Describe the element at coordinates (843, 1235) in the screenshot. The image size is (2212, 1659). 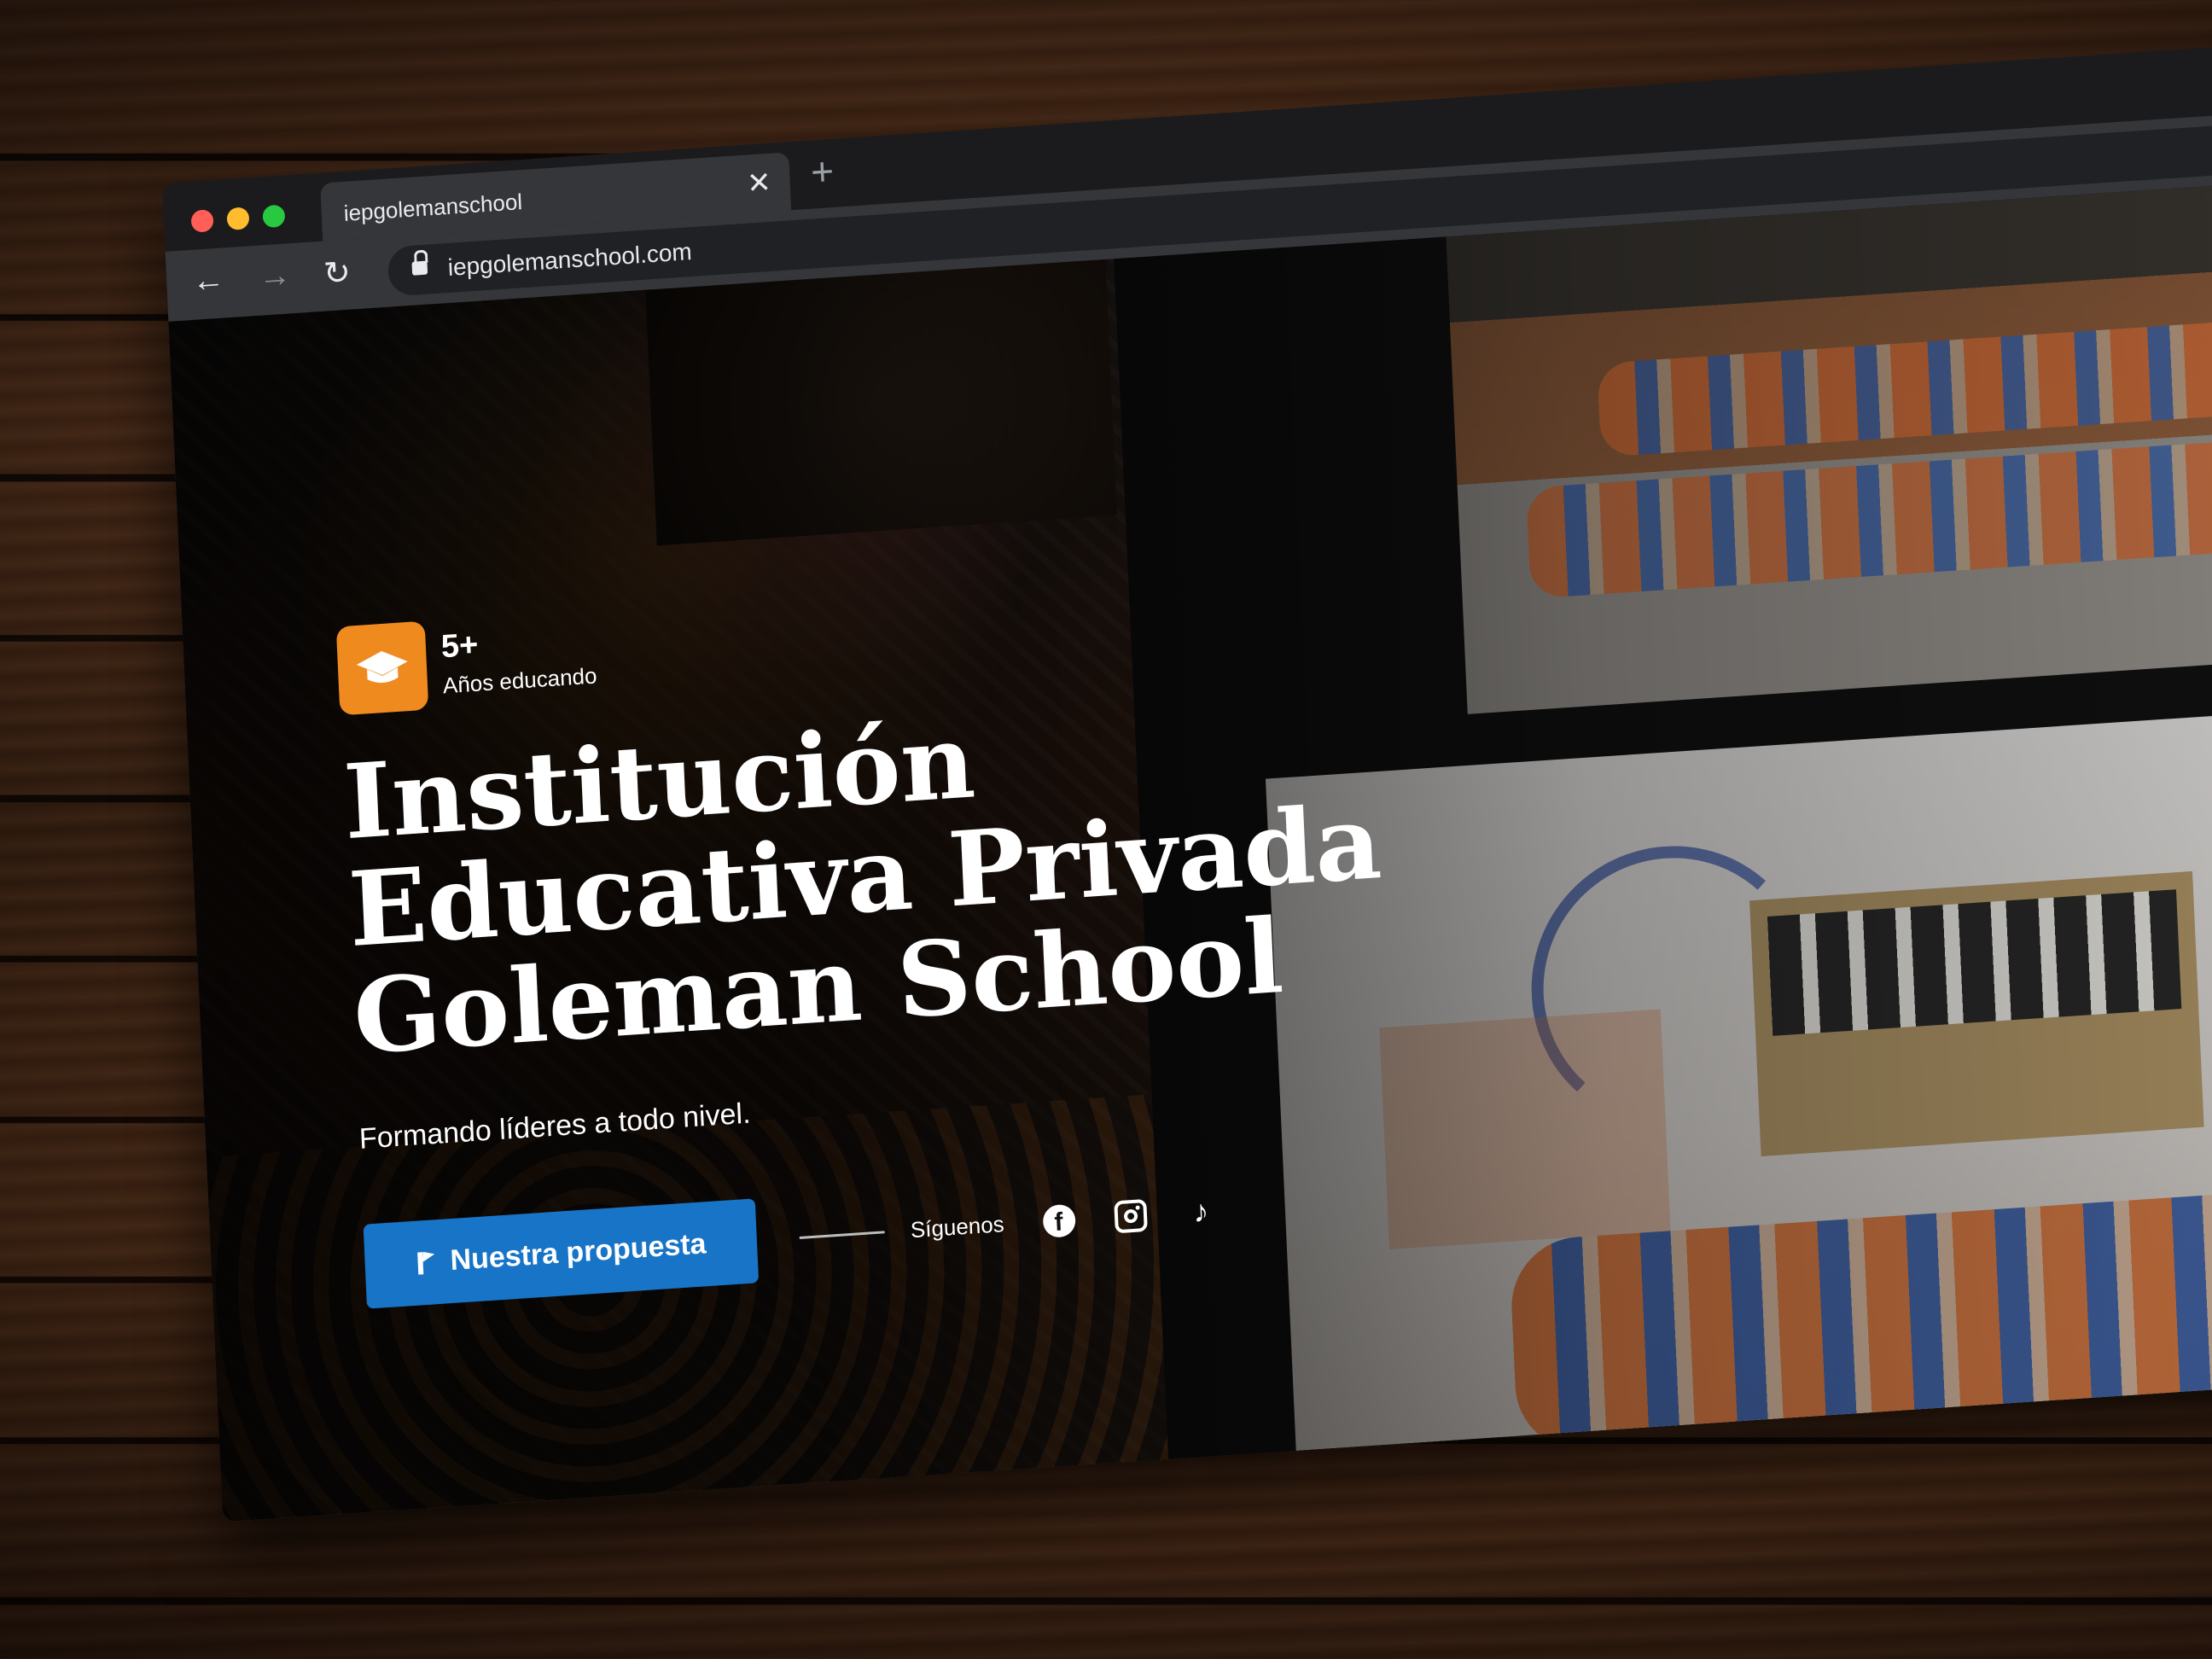
I see `divider-line` at that location.